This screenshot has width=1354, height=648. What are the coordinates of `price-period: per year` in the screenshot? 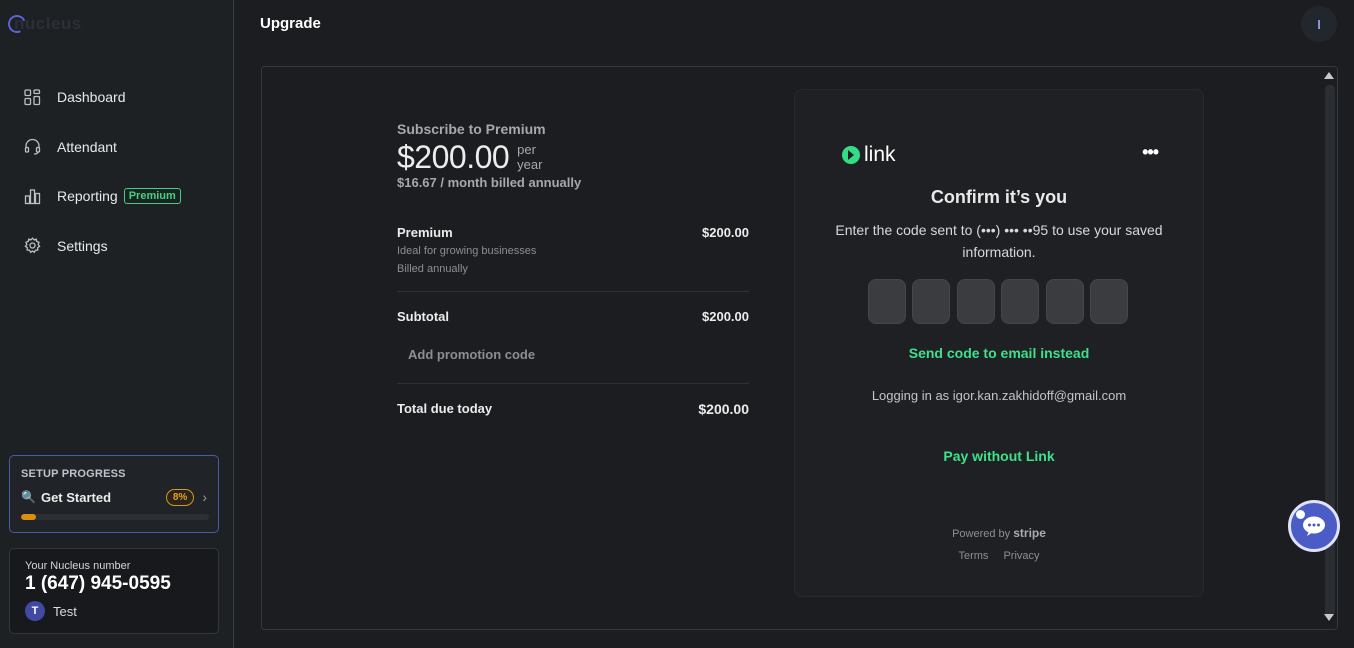 It's located at (529, 157).